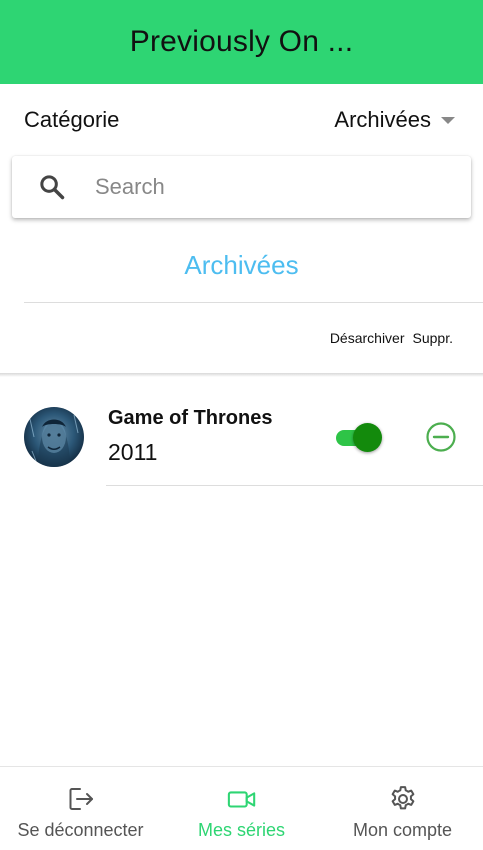 The height and width of the screenshot is (850, 483). What do you see at coordinates (432, 338) in the screenshot?
I see `column-header-delete: Suppr.` at bounding box center [432, 338].